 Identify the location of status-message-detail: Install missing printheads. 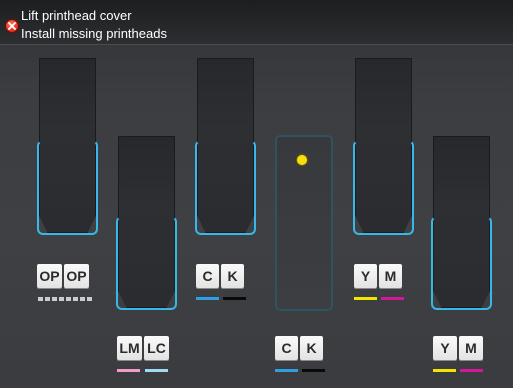
(94, 33).